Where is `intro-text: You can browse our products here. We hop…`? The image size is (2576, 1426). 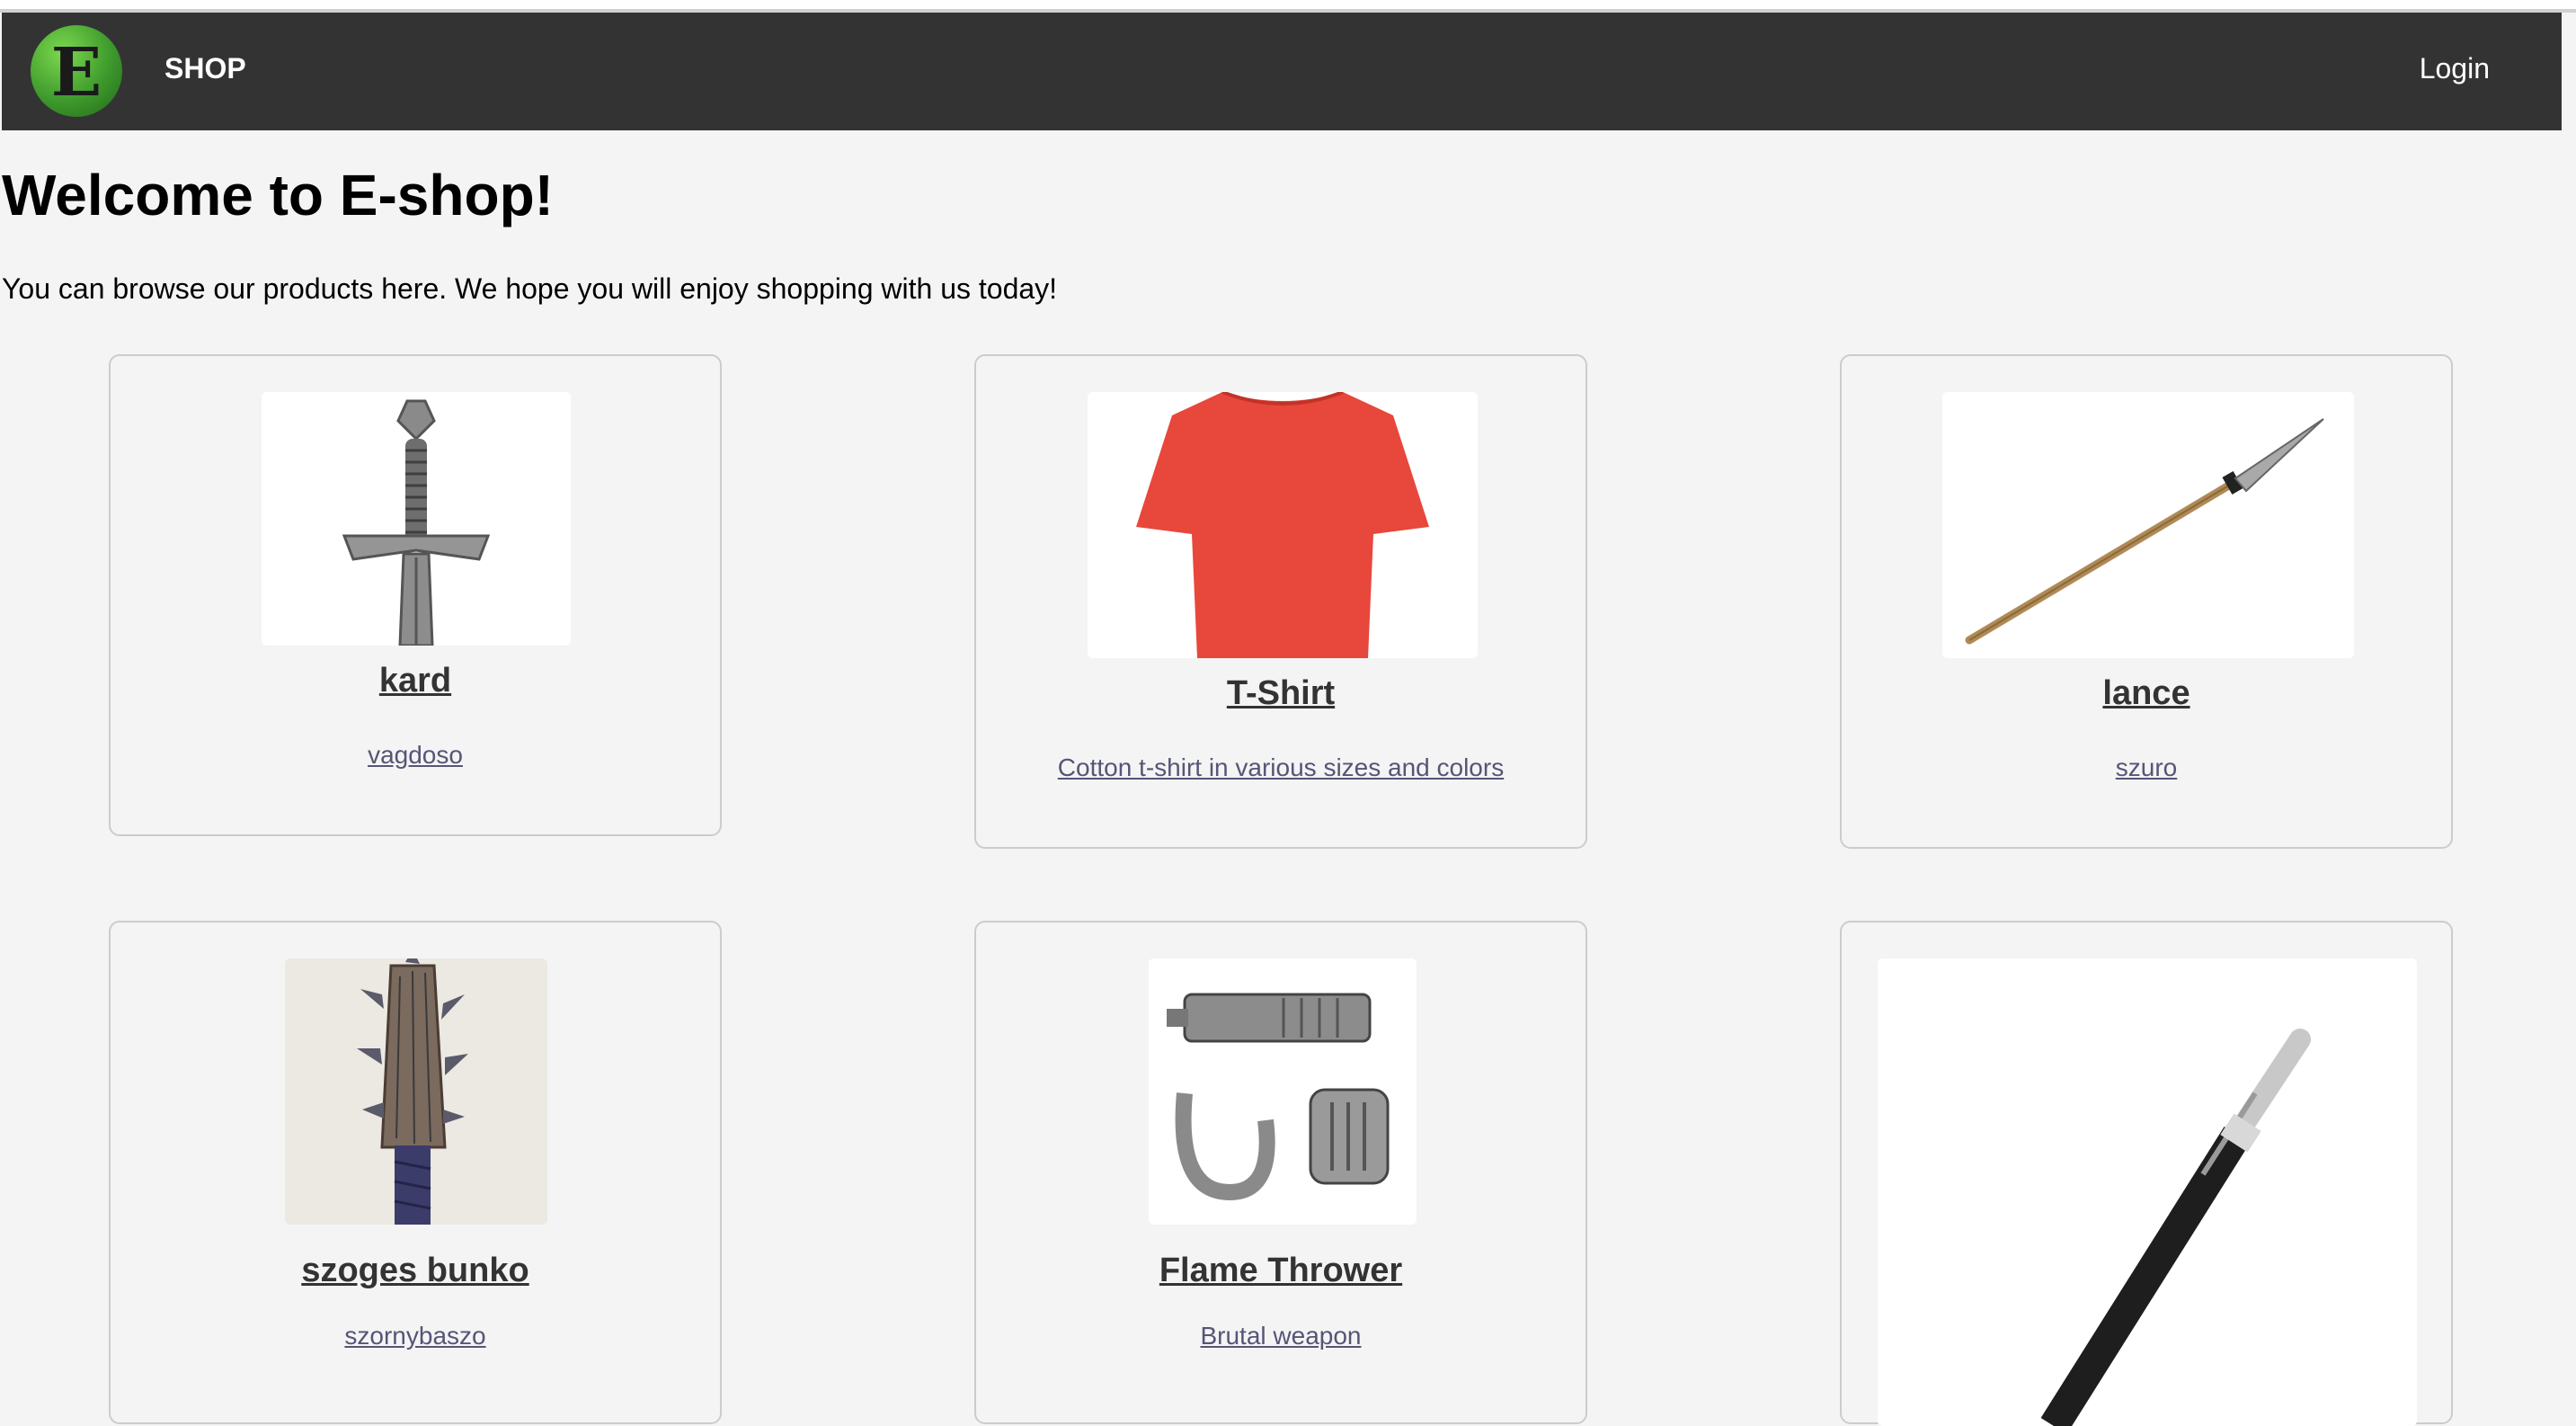
intro-text: You can browse our products here. We hop… is located at coordinates (530, 288).